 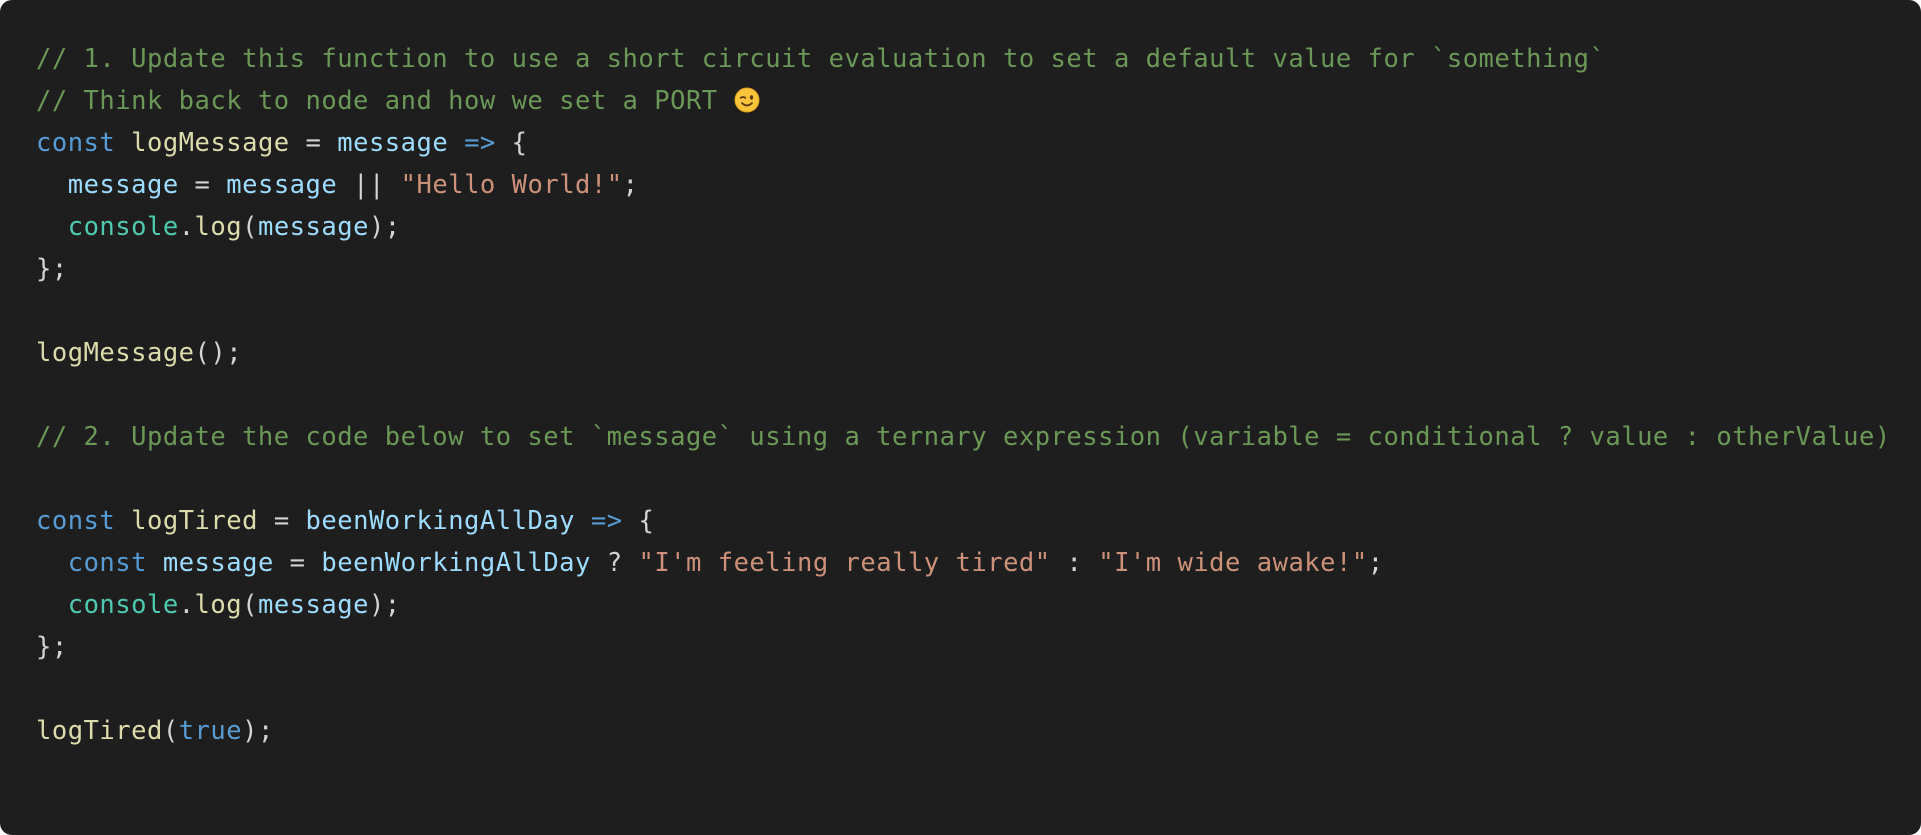 What do you see at coordinates (369, 185) in the screenshot?
I see `operator: ||` at bounding box center [369, 185].